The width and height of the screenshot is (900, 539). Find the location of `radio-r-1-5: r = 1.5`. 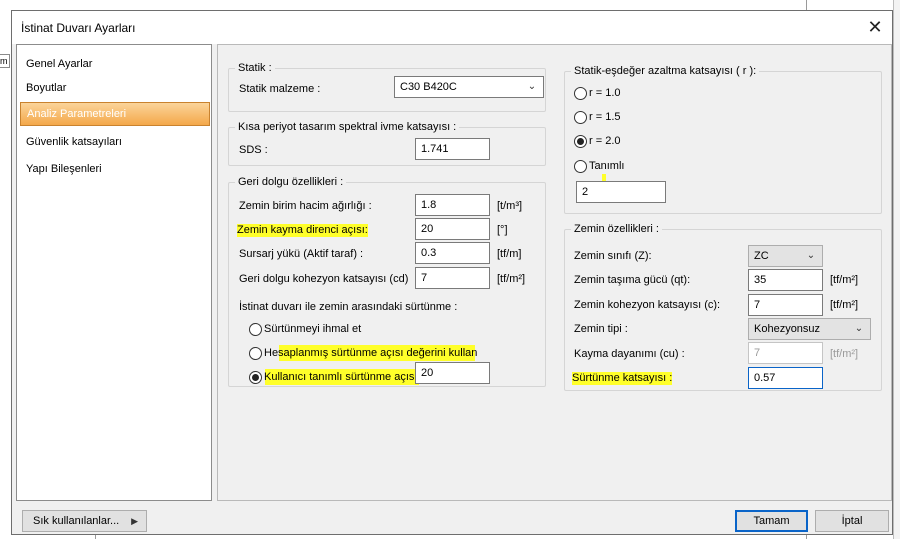

radio-r-1-5: r = 1.5 is located at coordinates (597, 118).